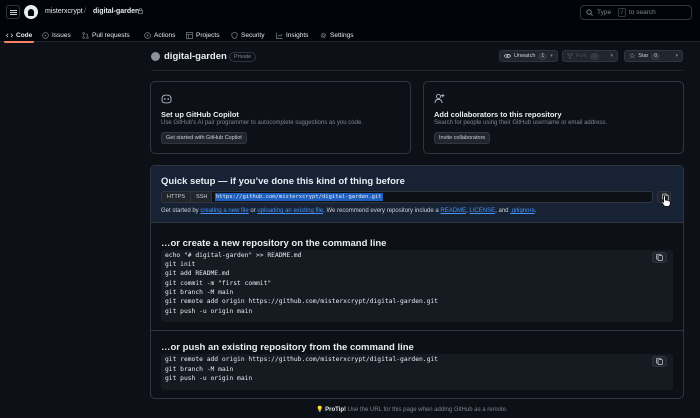 This screenshot has height=418, width=700. Describe the element at coordinates (659, 257) in the screenshot. I see `copy-create-commands-button` at that location.